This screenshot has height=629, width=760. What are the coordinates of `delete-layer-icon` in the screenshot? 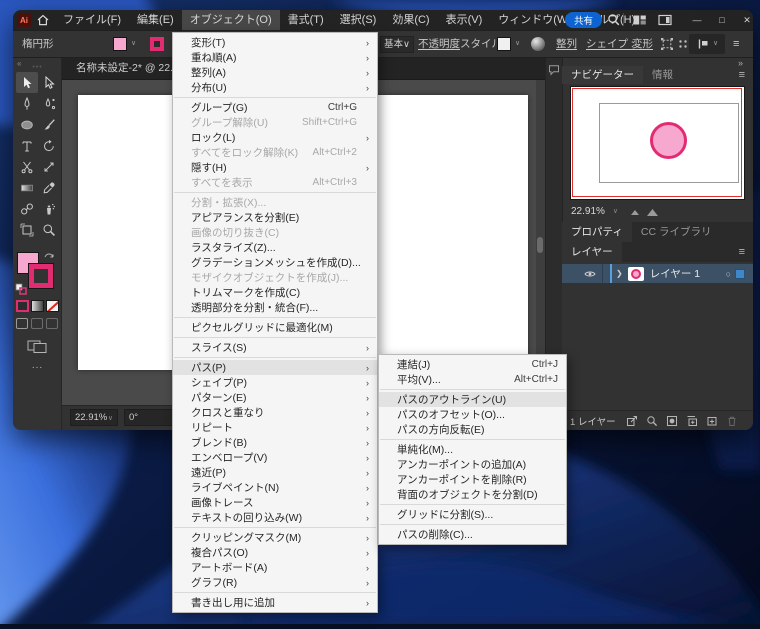 It's located at (732, 421).